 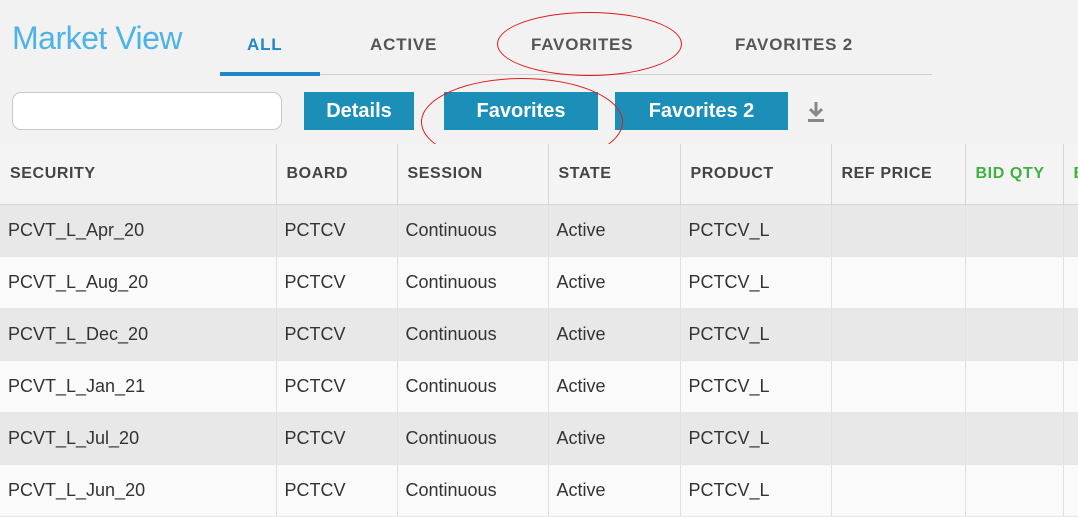 What do you see at coordinates (147, 111) in the screenshot?
I see `search-input` at bounding box center [147, 111].